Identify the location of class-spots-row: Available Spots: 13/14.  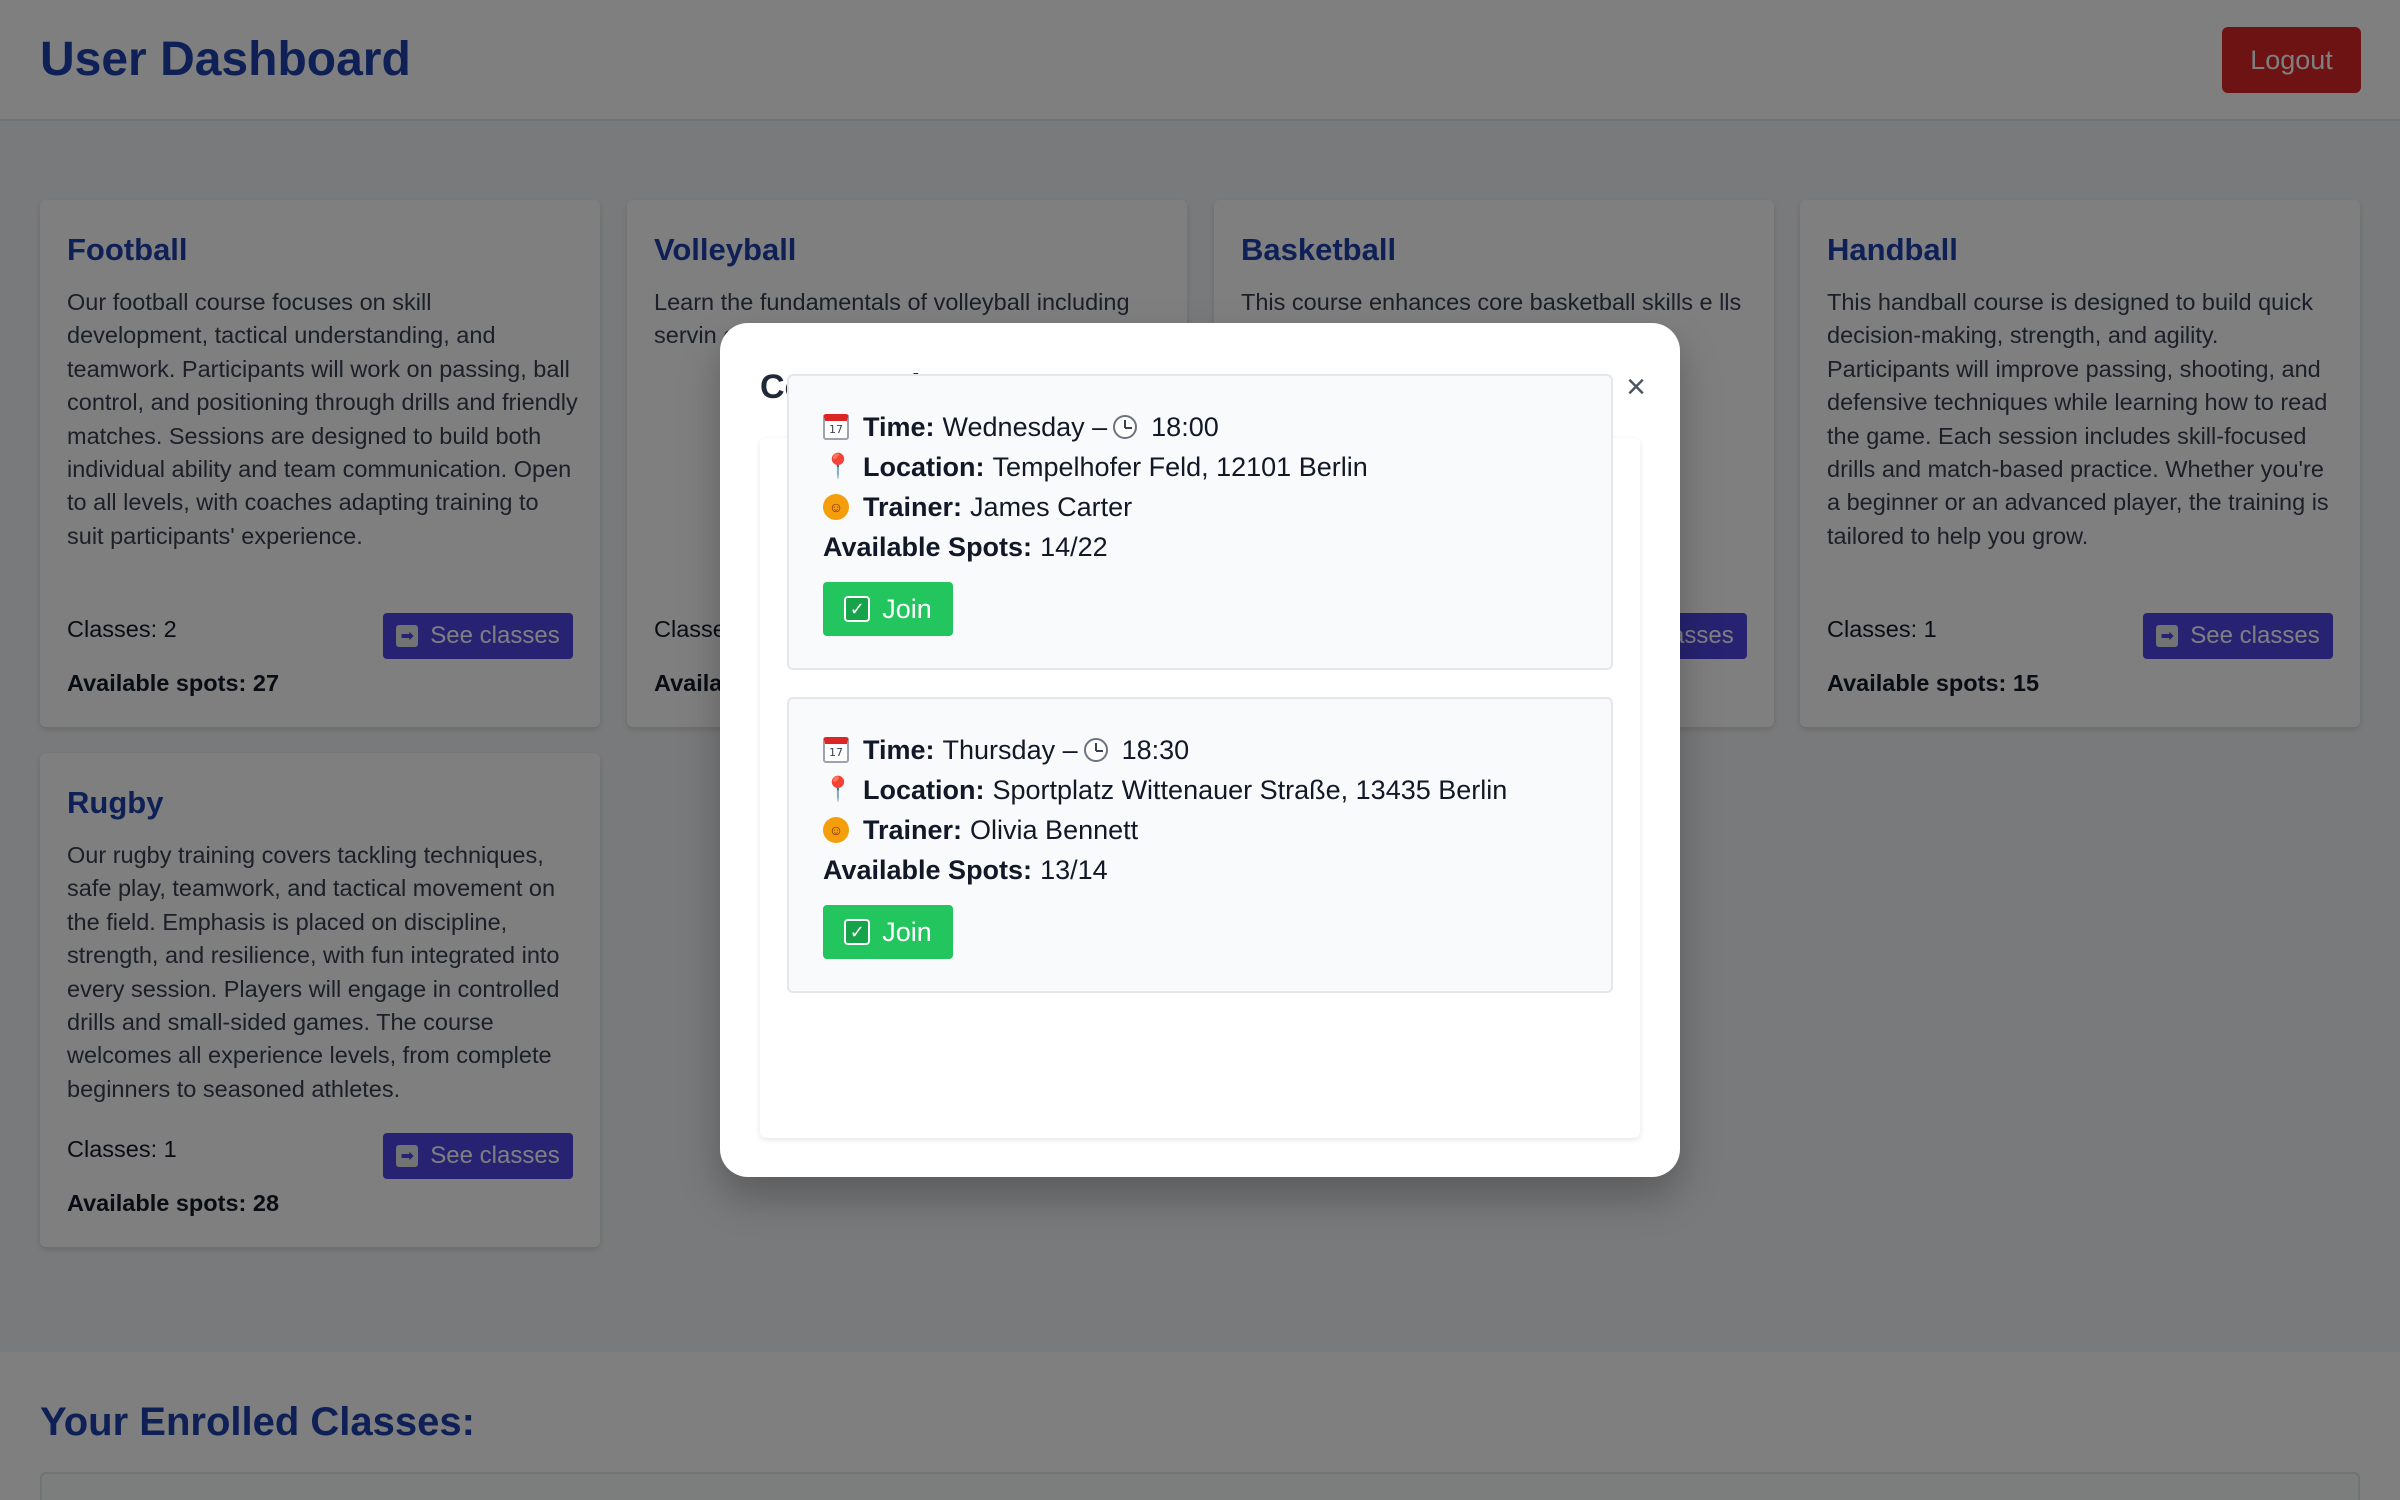
(965, 870).